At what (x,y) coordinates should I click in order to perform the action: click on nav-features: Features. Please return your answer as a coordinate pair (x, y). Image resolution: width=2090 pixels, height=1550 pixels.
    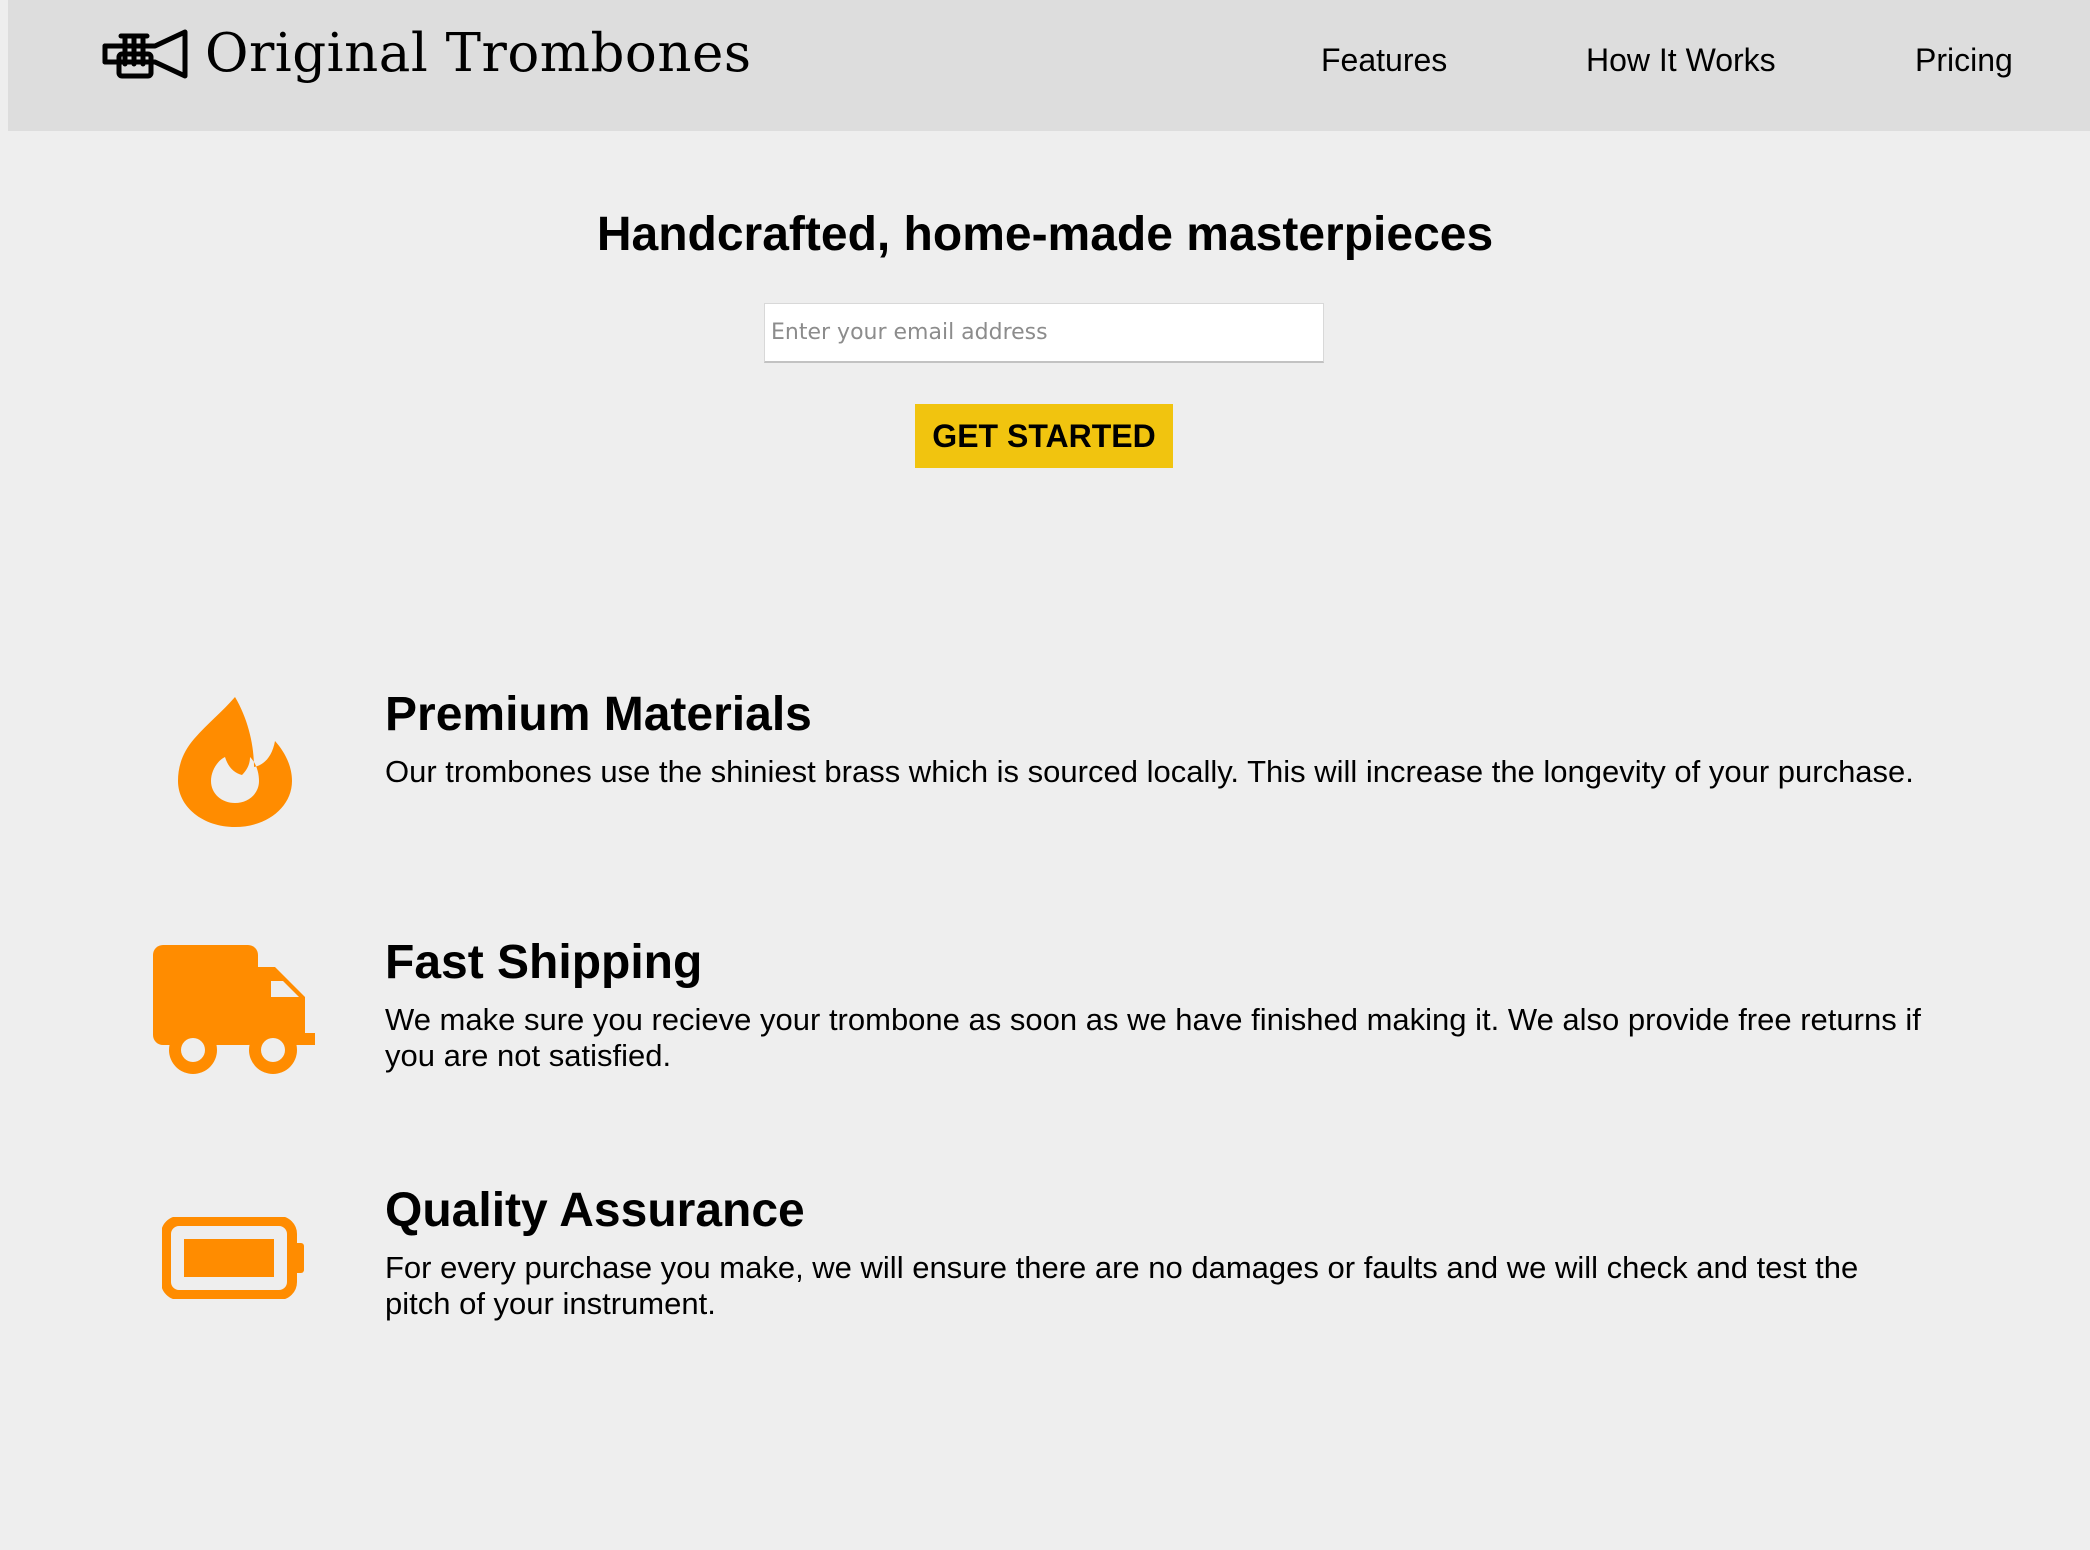
    Looking at the image, I should click on (1384, 60).